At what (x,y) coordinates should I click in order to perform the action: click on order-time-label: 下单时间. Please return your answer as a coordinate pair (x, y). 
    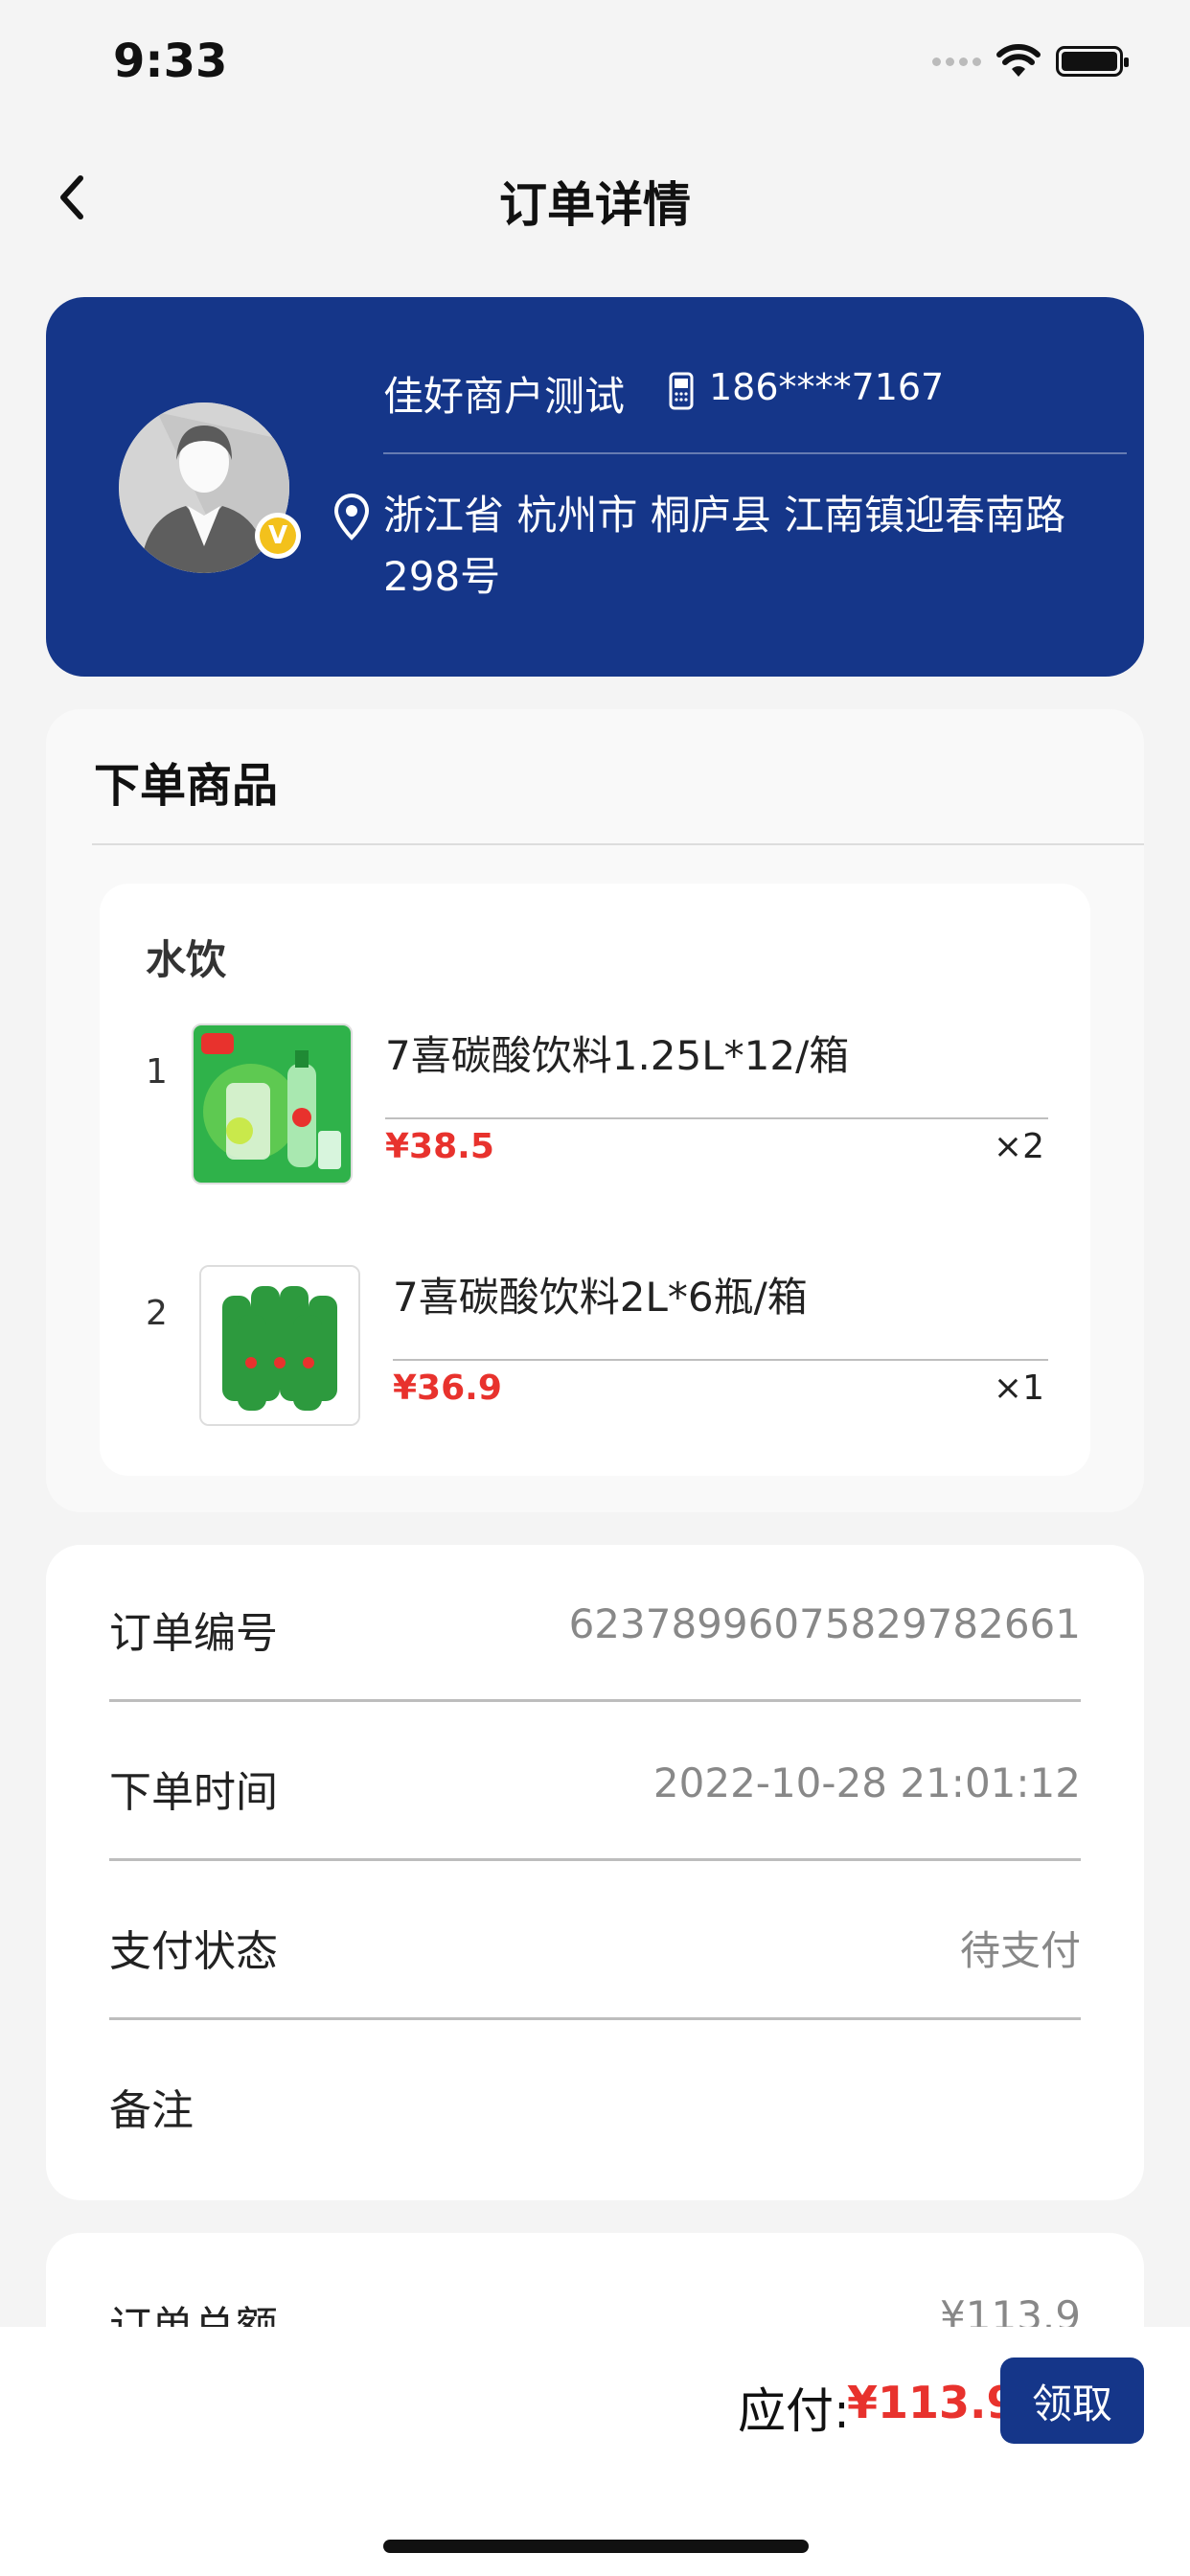
    Looking at the image, I should click on (194, 1792).